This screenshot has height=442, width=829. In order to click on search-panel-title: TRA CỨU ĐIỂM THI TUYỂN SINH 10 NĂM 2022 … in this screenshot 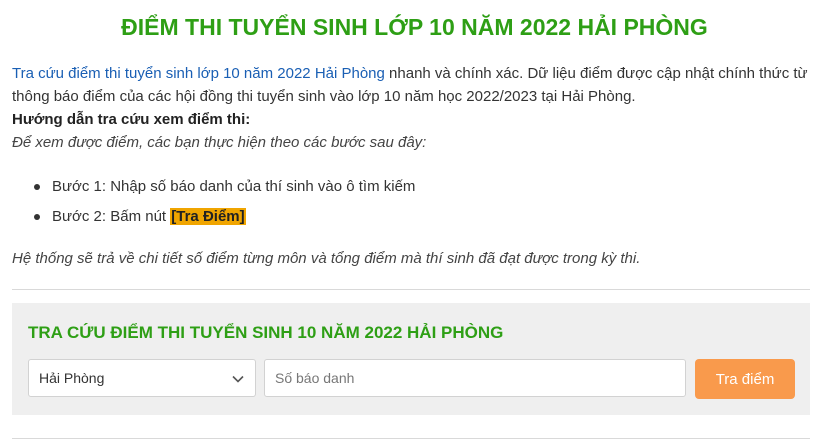, I will do `click(266, 332)`.